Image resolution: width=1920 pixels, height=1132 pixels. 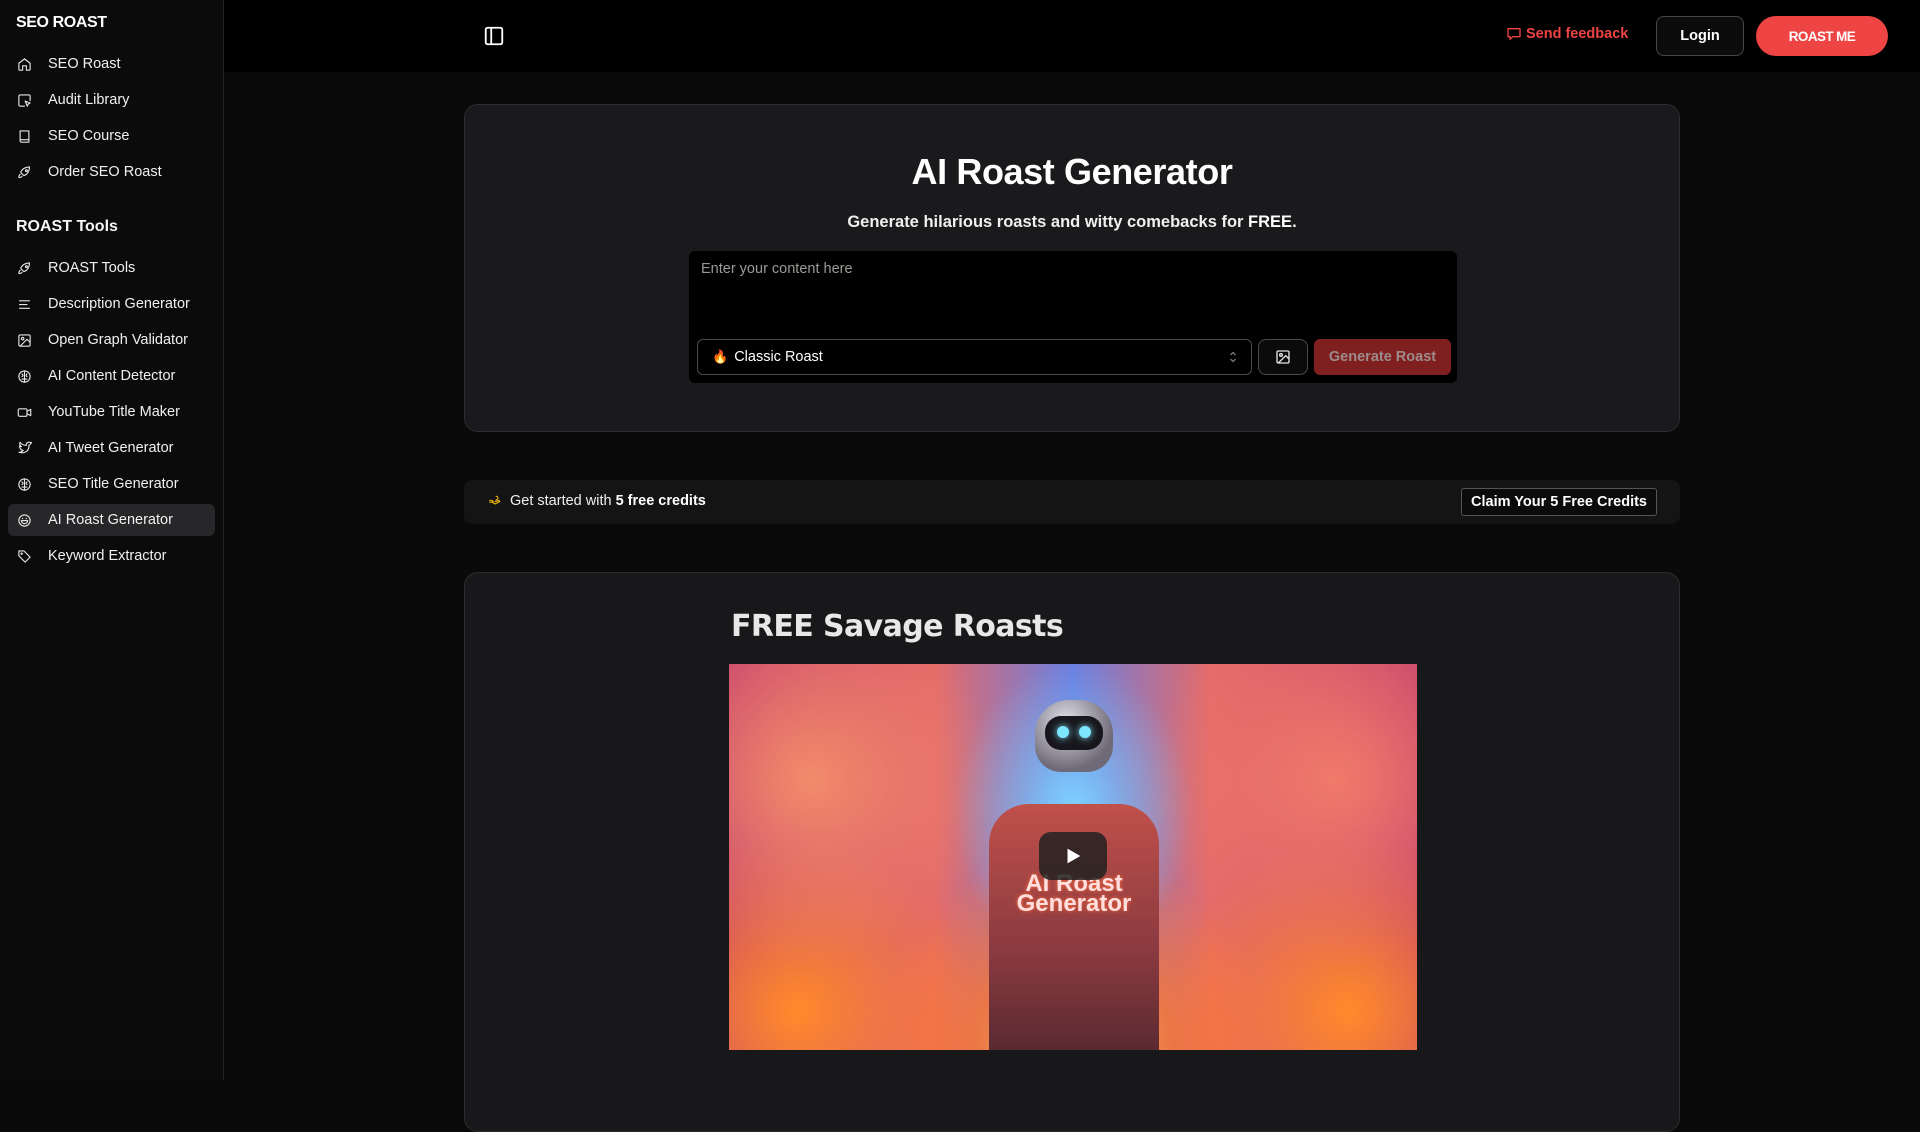 What do you see at coordinates (105, 172) in the screenshot?
I see `sidebar-item-label: Order SEO Roast` at bounding box center [105, 172].